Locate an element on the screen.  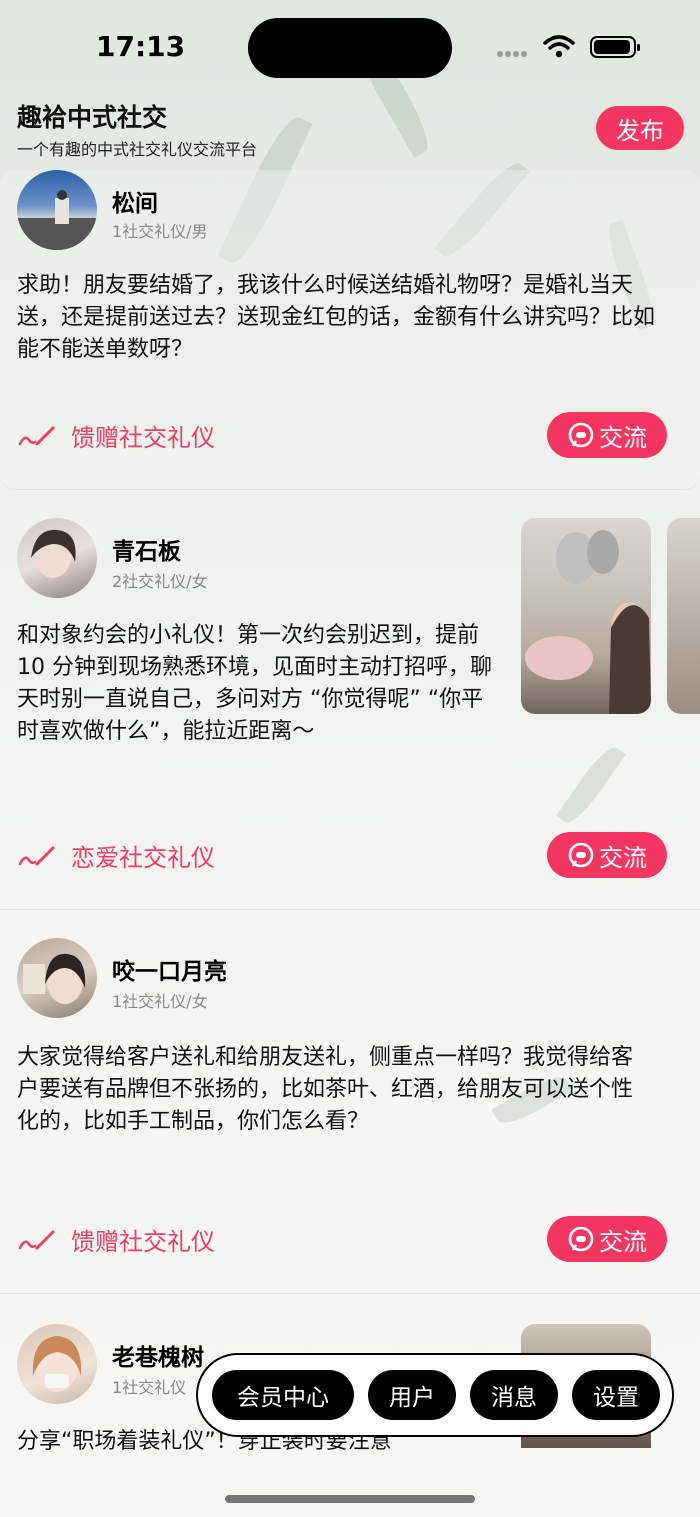
cellular-signal-icon is located at coordinates (513, 51).